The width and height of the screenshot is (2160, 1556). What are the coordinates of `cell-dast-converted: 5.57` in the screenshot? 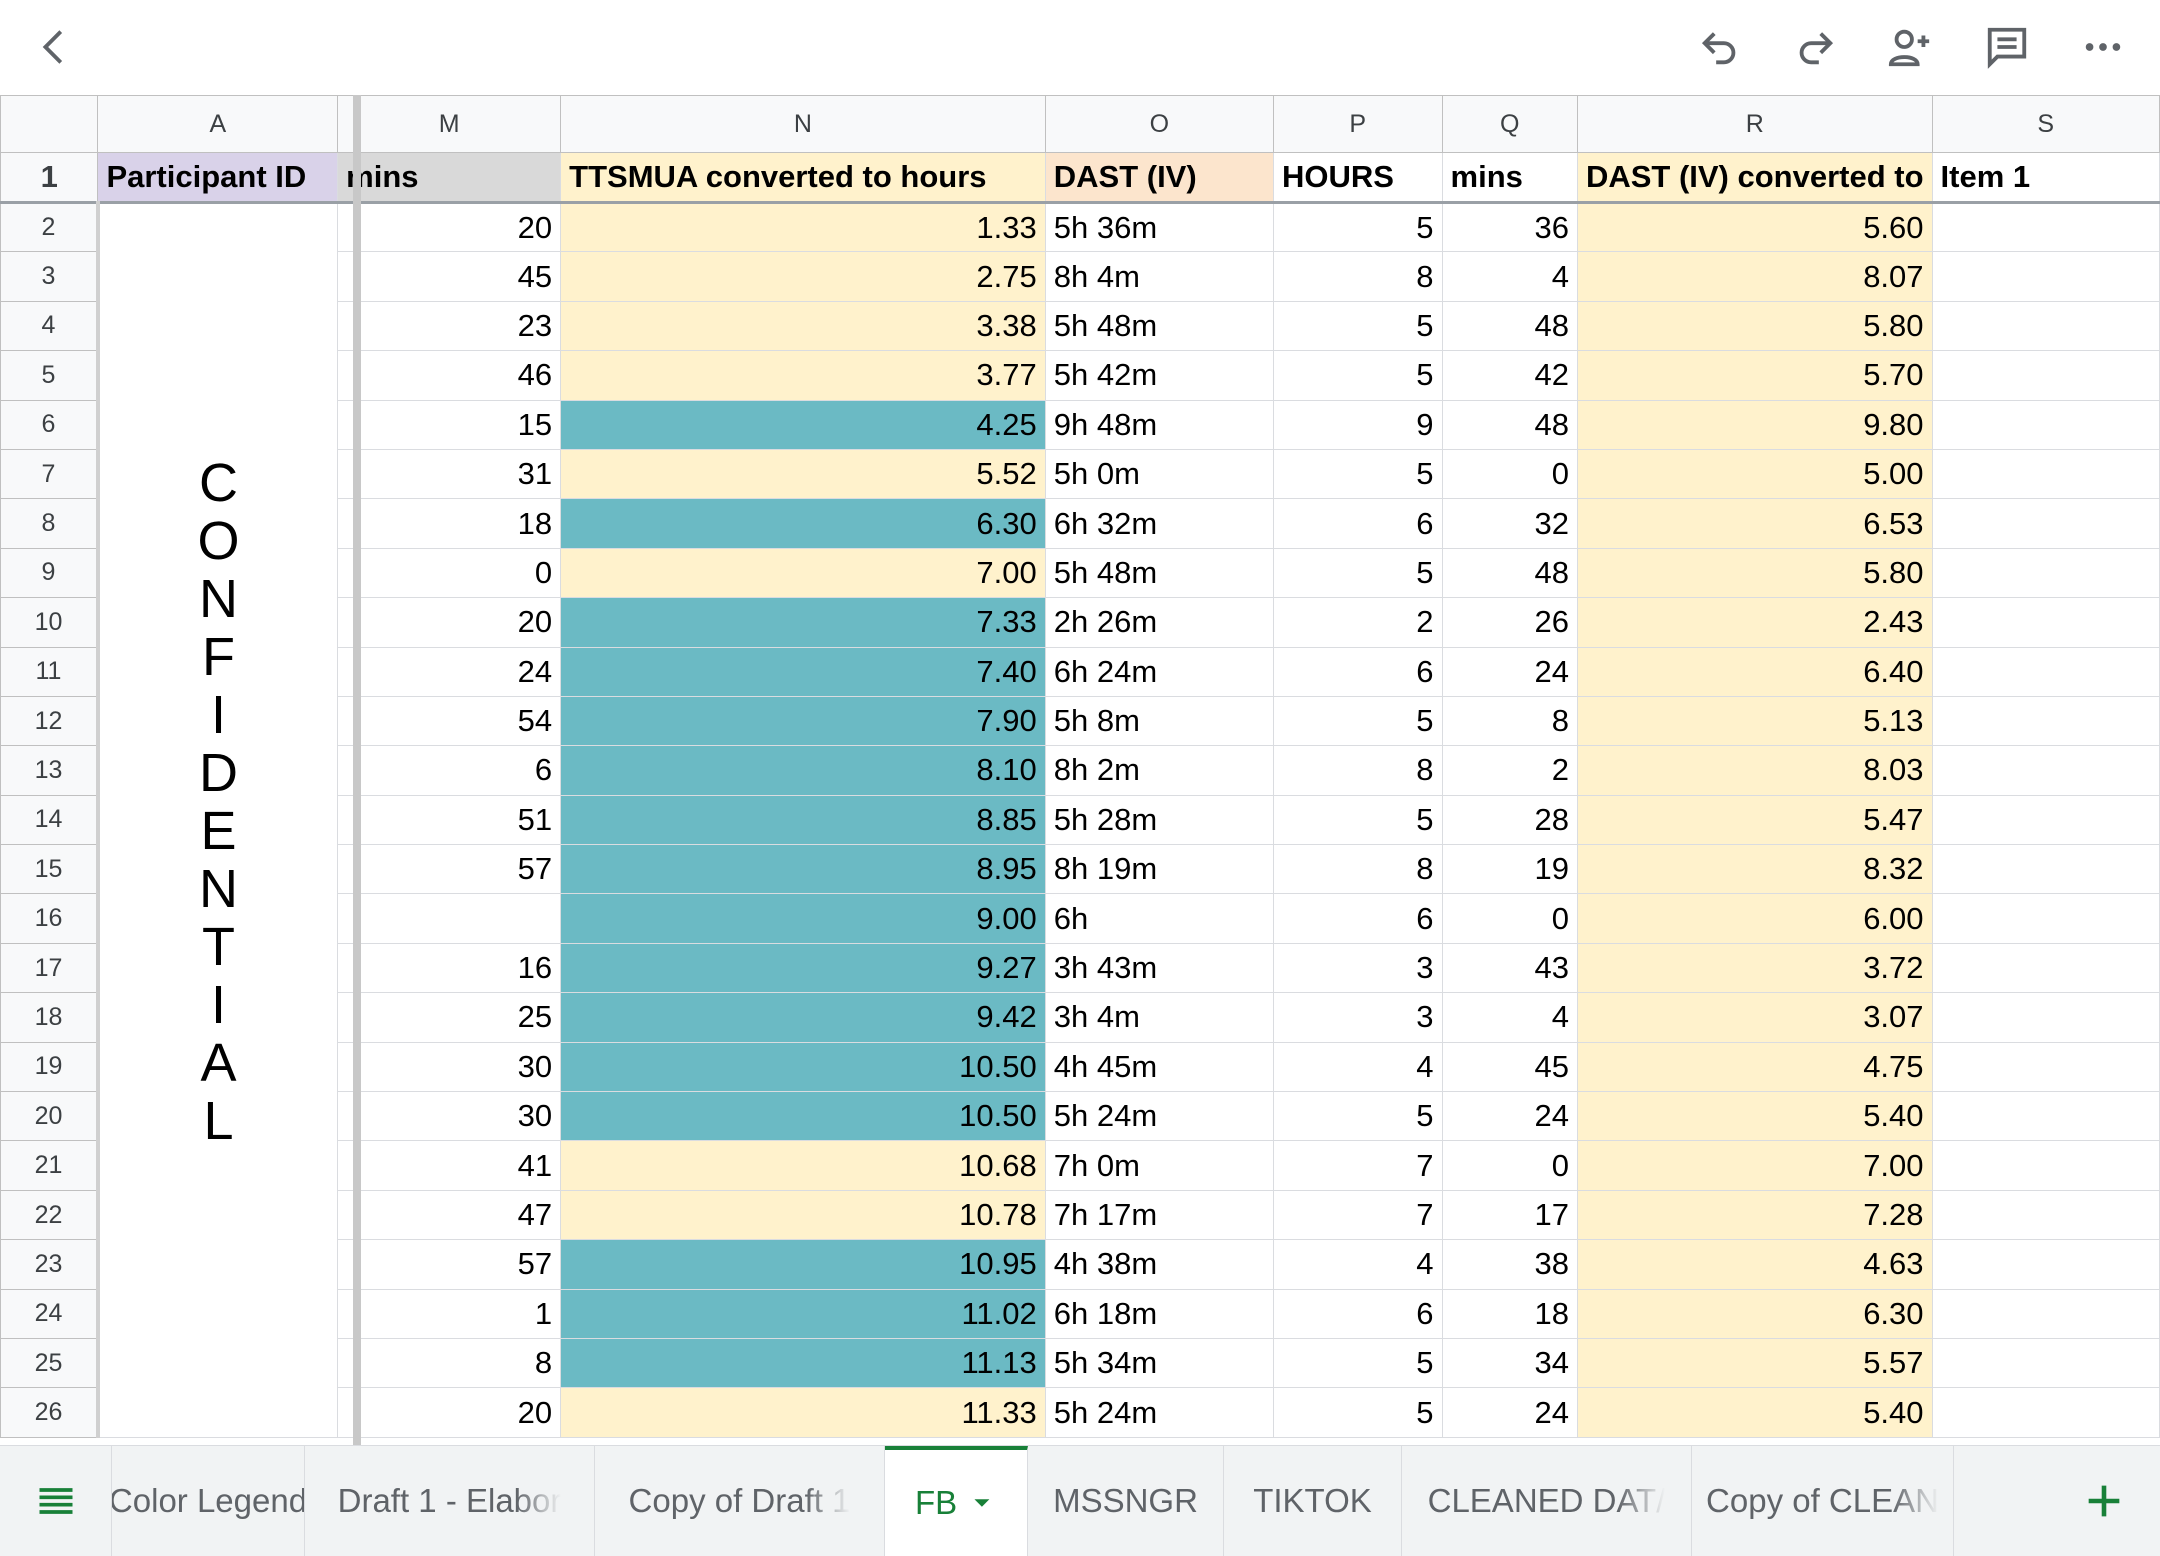 It's located at (1754, 1363).